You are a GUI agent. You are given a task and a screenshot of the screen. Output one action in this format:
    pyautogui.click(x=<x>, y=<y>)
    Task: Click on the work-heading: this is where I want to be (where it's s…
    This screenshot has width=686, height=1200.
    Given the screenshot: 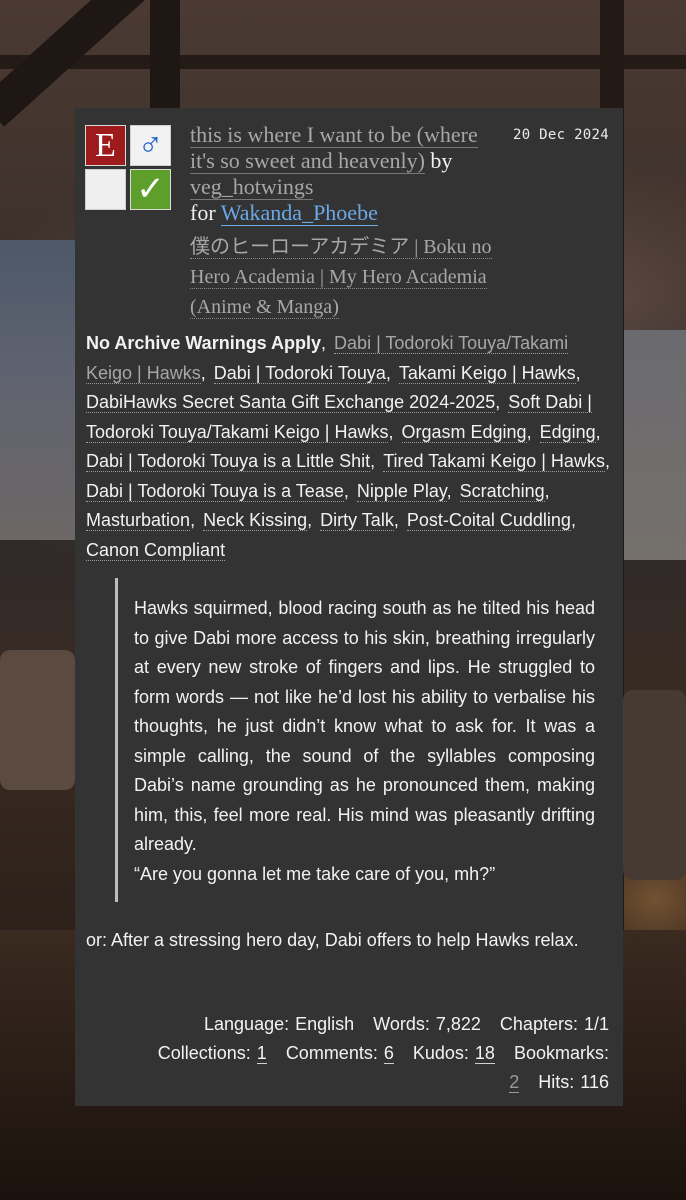 What is the action you would take?
    pyautogui.click(x=345, y=174)
    